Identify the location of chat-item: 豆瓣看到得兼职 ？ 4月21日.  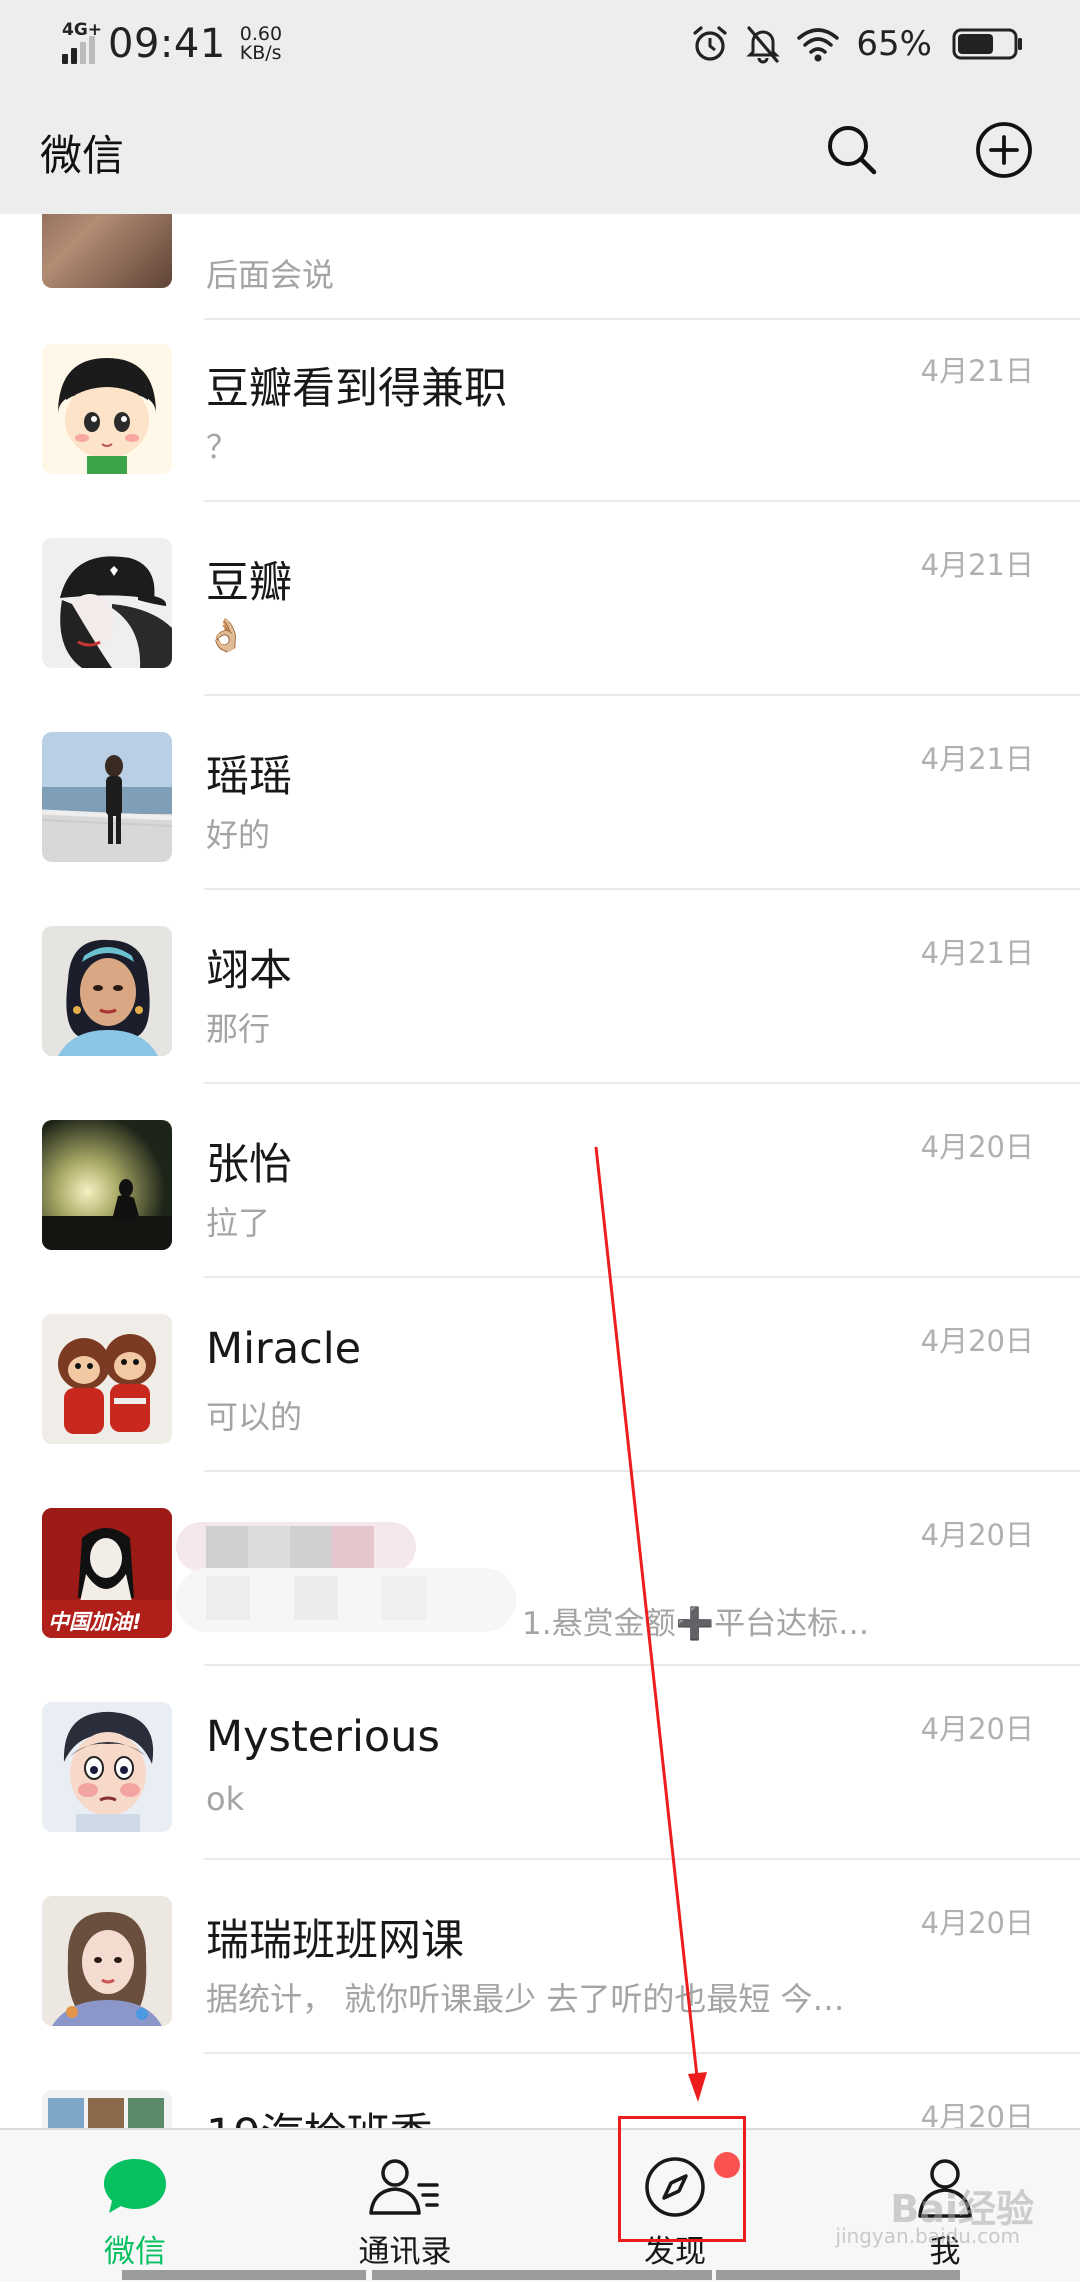
(540, 405).